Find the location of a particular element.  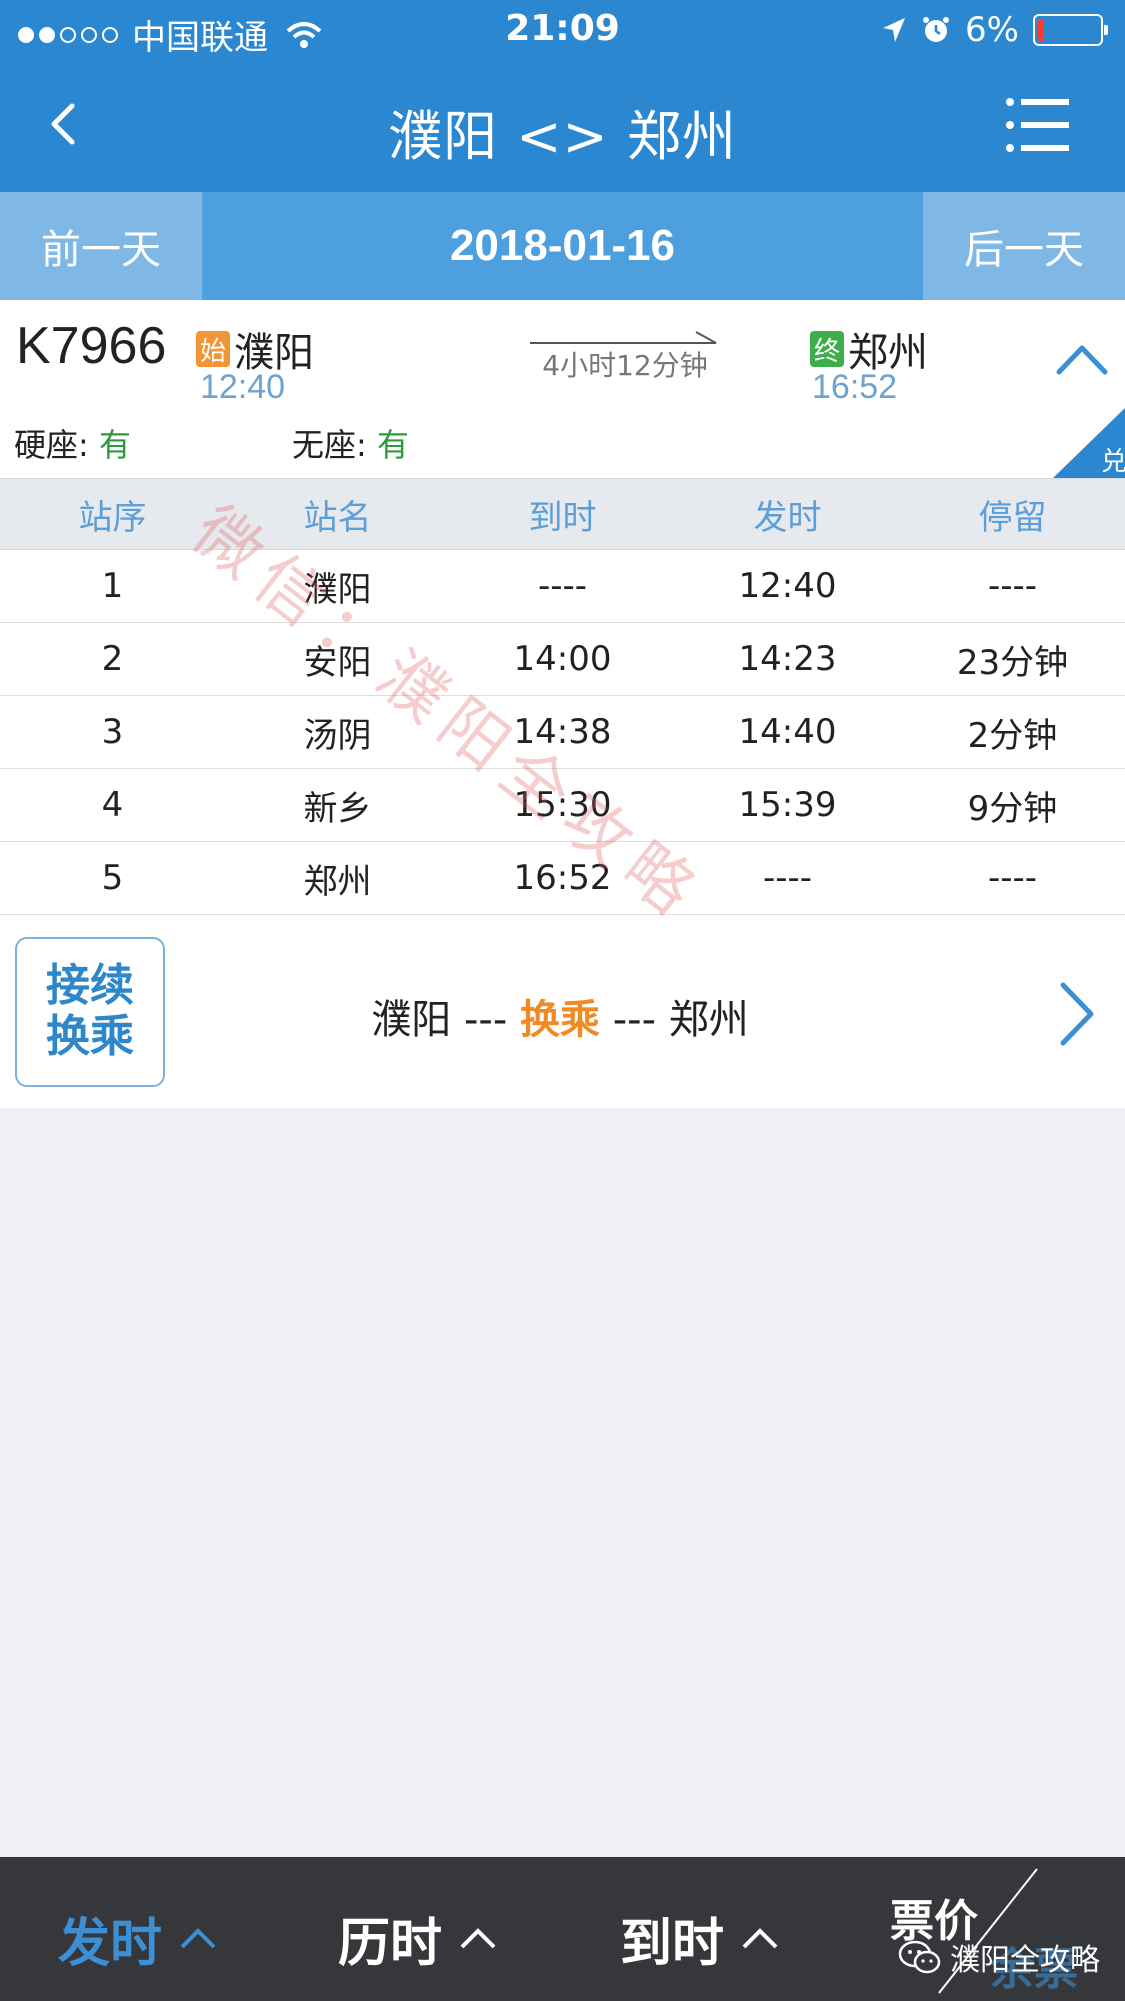

table-row: 3 汤阴 14:38 14:40 2分钟 is located at coordinates (562, 732).